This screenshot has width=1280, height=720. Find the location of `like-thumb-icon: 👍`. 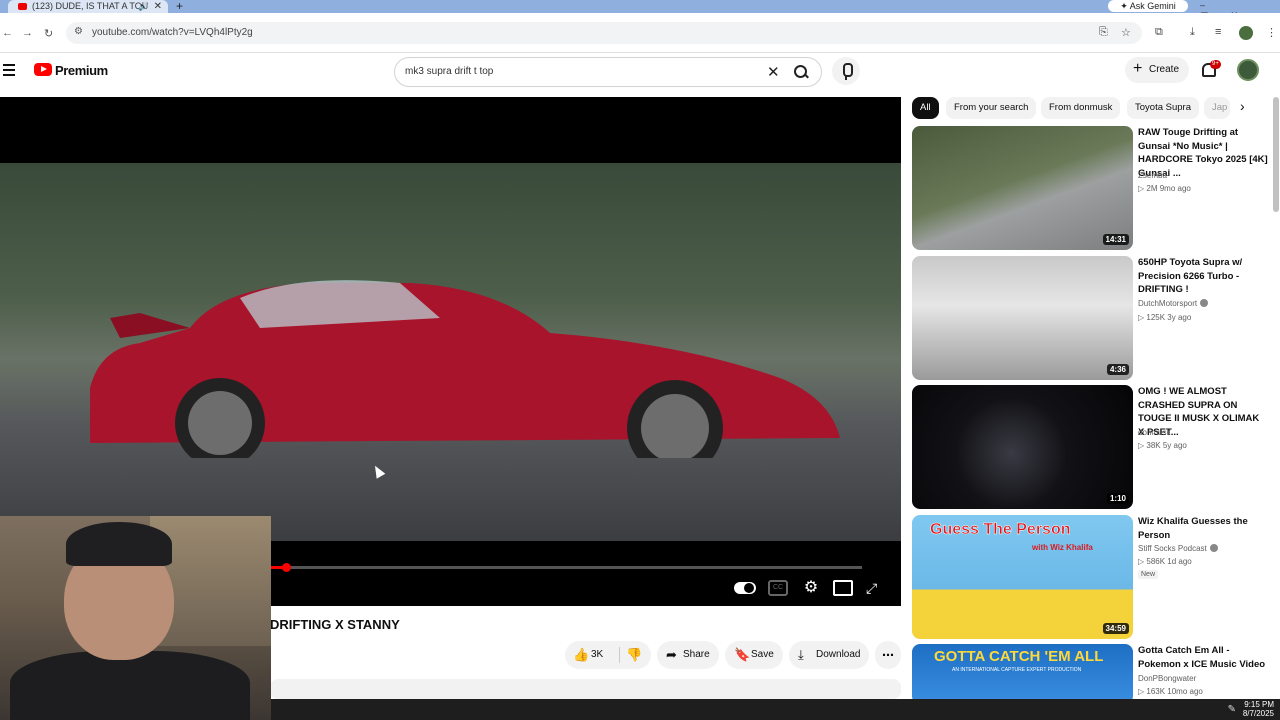

like-thumb-icon: 👍 is located at coordinates (581, 655).